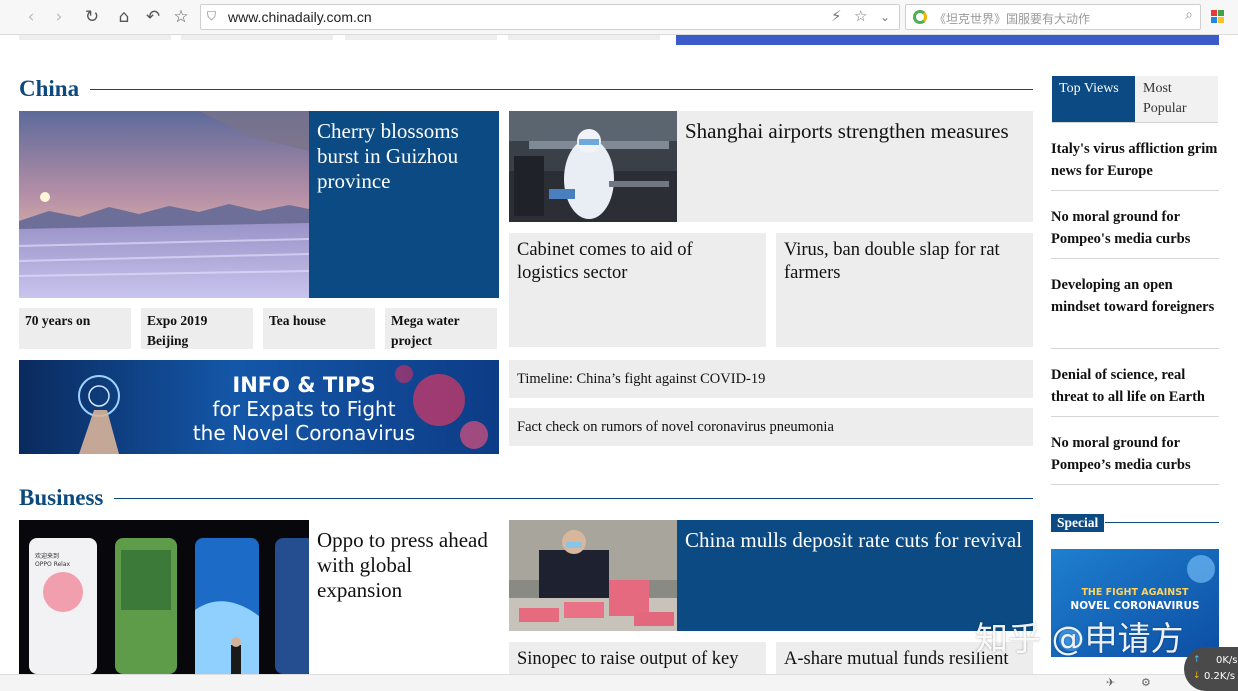 Image resolution: width=1238 pixels, height=691 pixels. I want to click on timeline-link: Timeline: China’s fight against COVID-19, so click(771, 379).